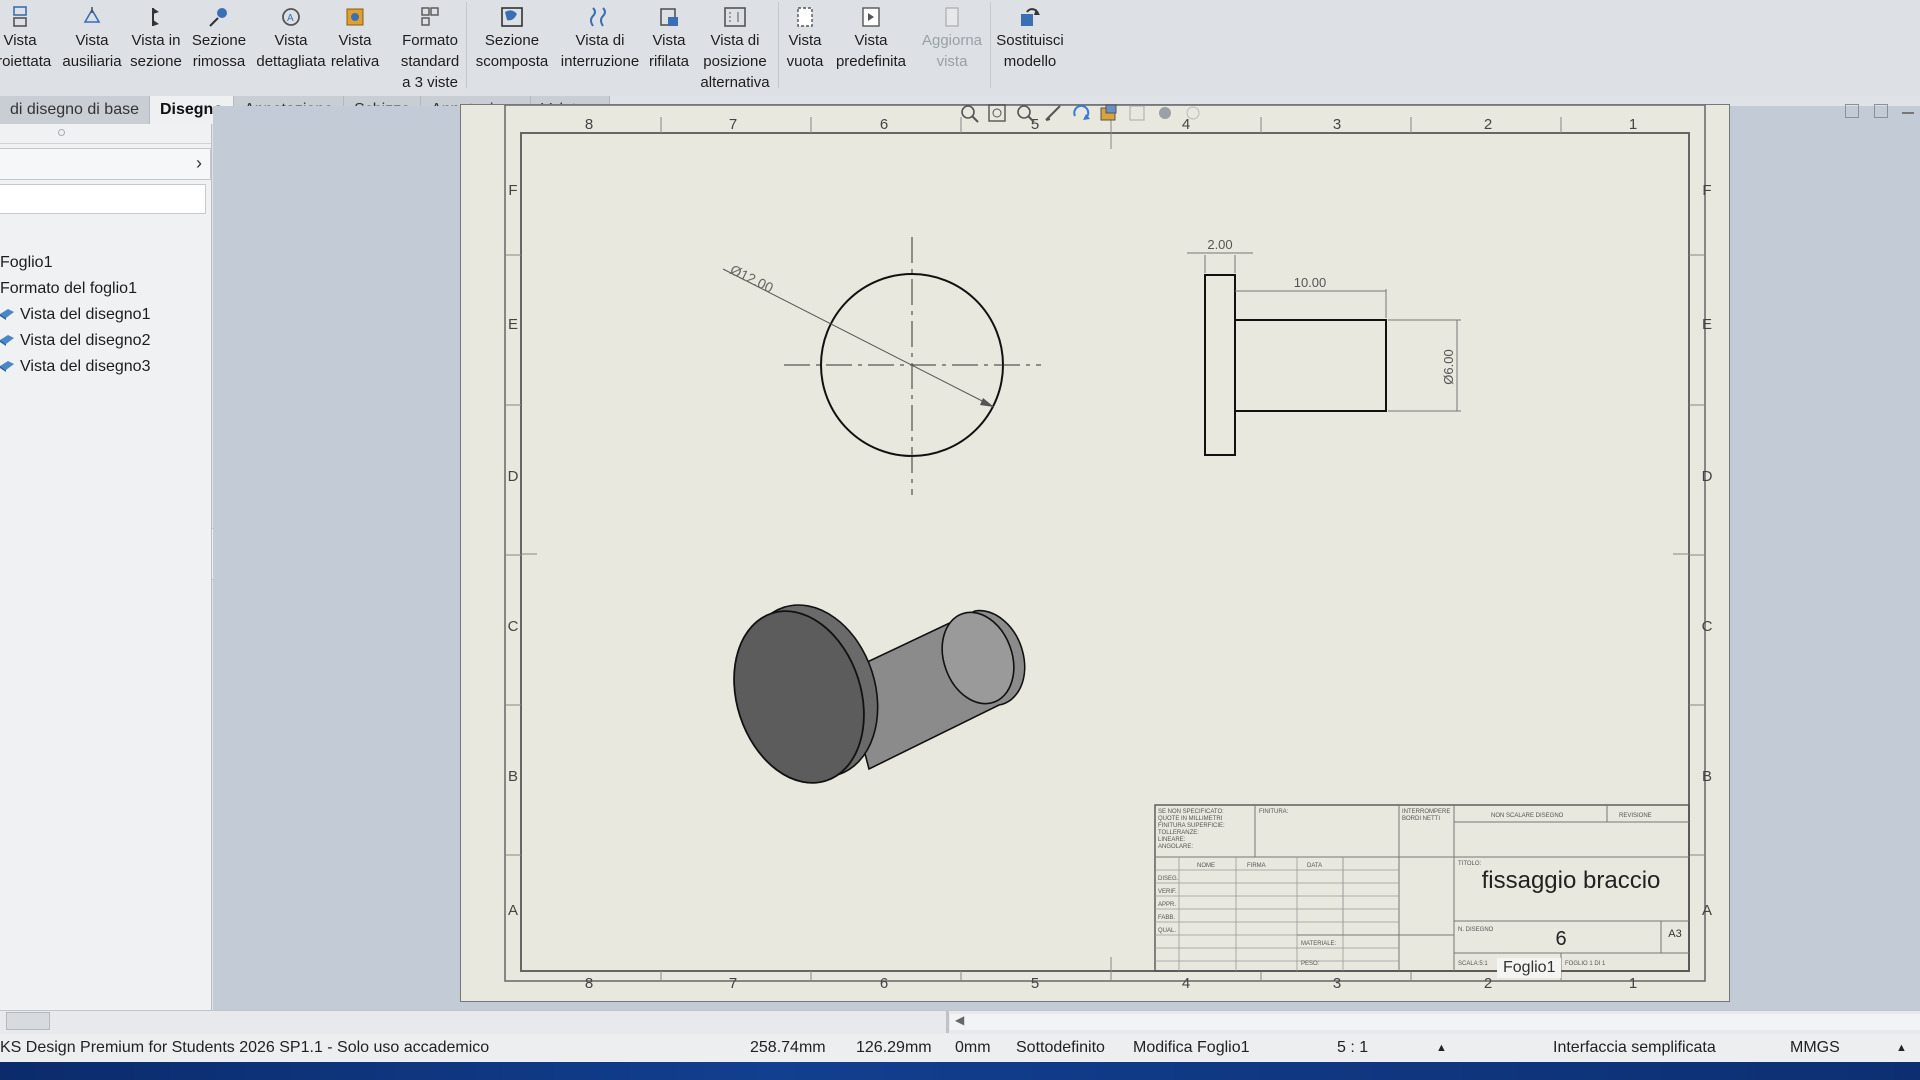  I want to click on relative-view-icon, so click(355, 17).